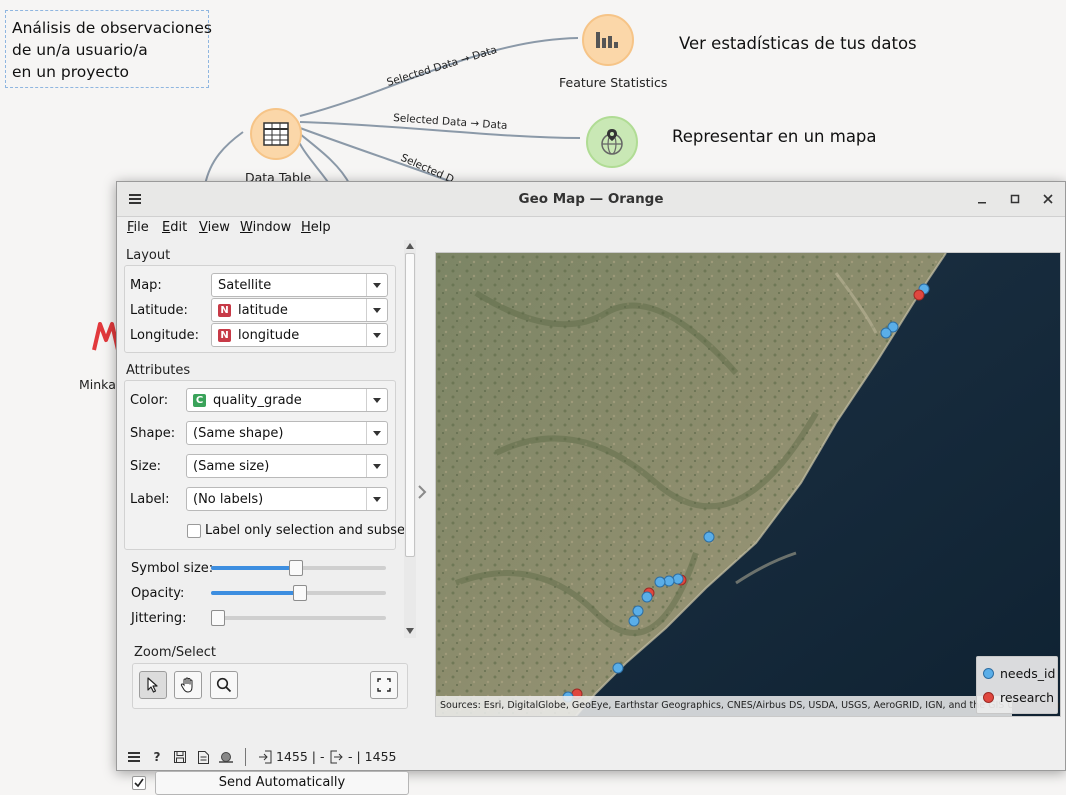 Image resolution: width=1066 pixels, height=795 pixels. What do you see at coordinates (71, 72) in the screenshot?
I see `note-line: en un proyecto` at bounding box center [71, 72].